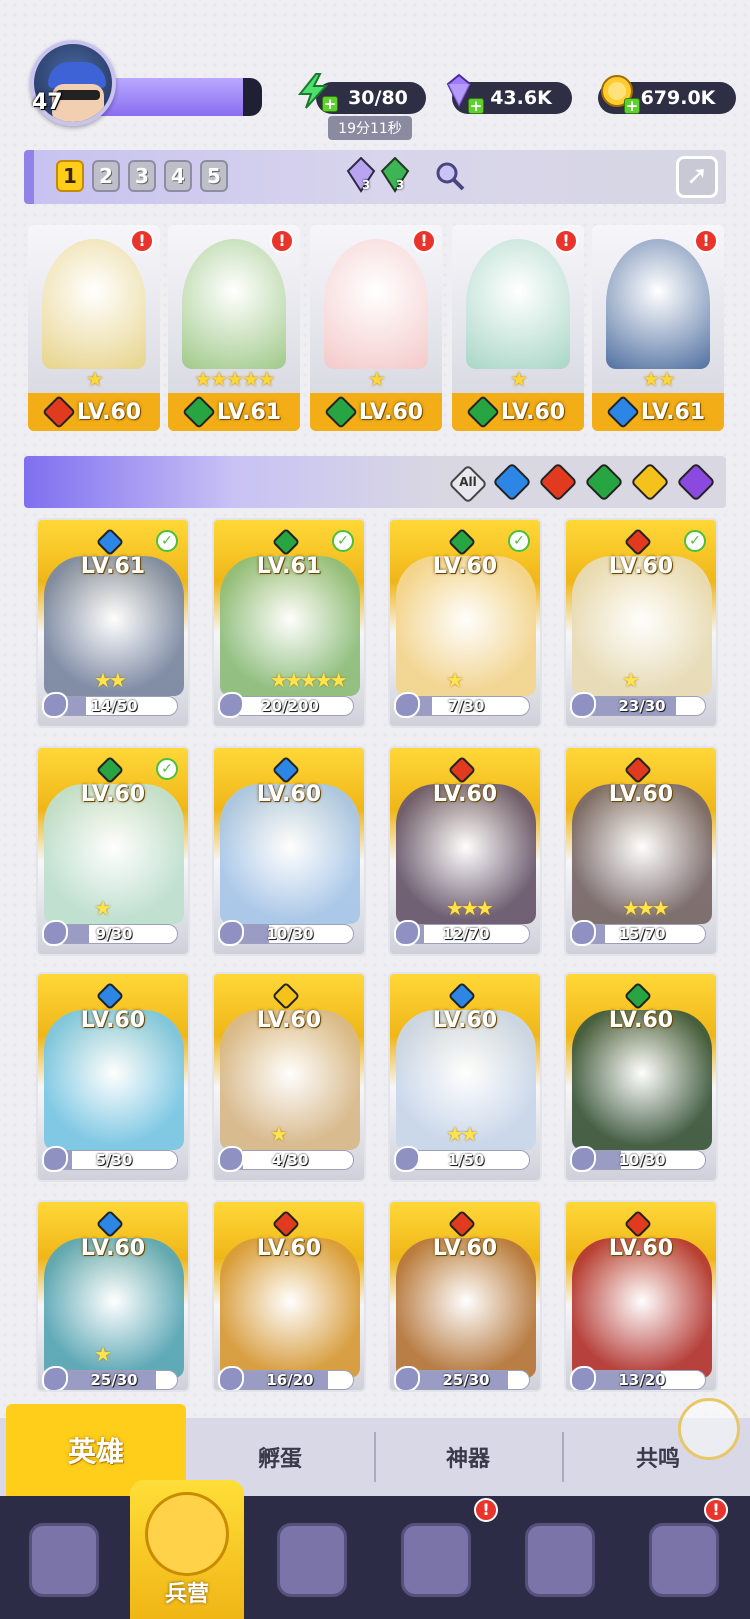  I want to click on nav-barracks: 兵营, so click(187, 1549).